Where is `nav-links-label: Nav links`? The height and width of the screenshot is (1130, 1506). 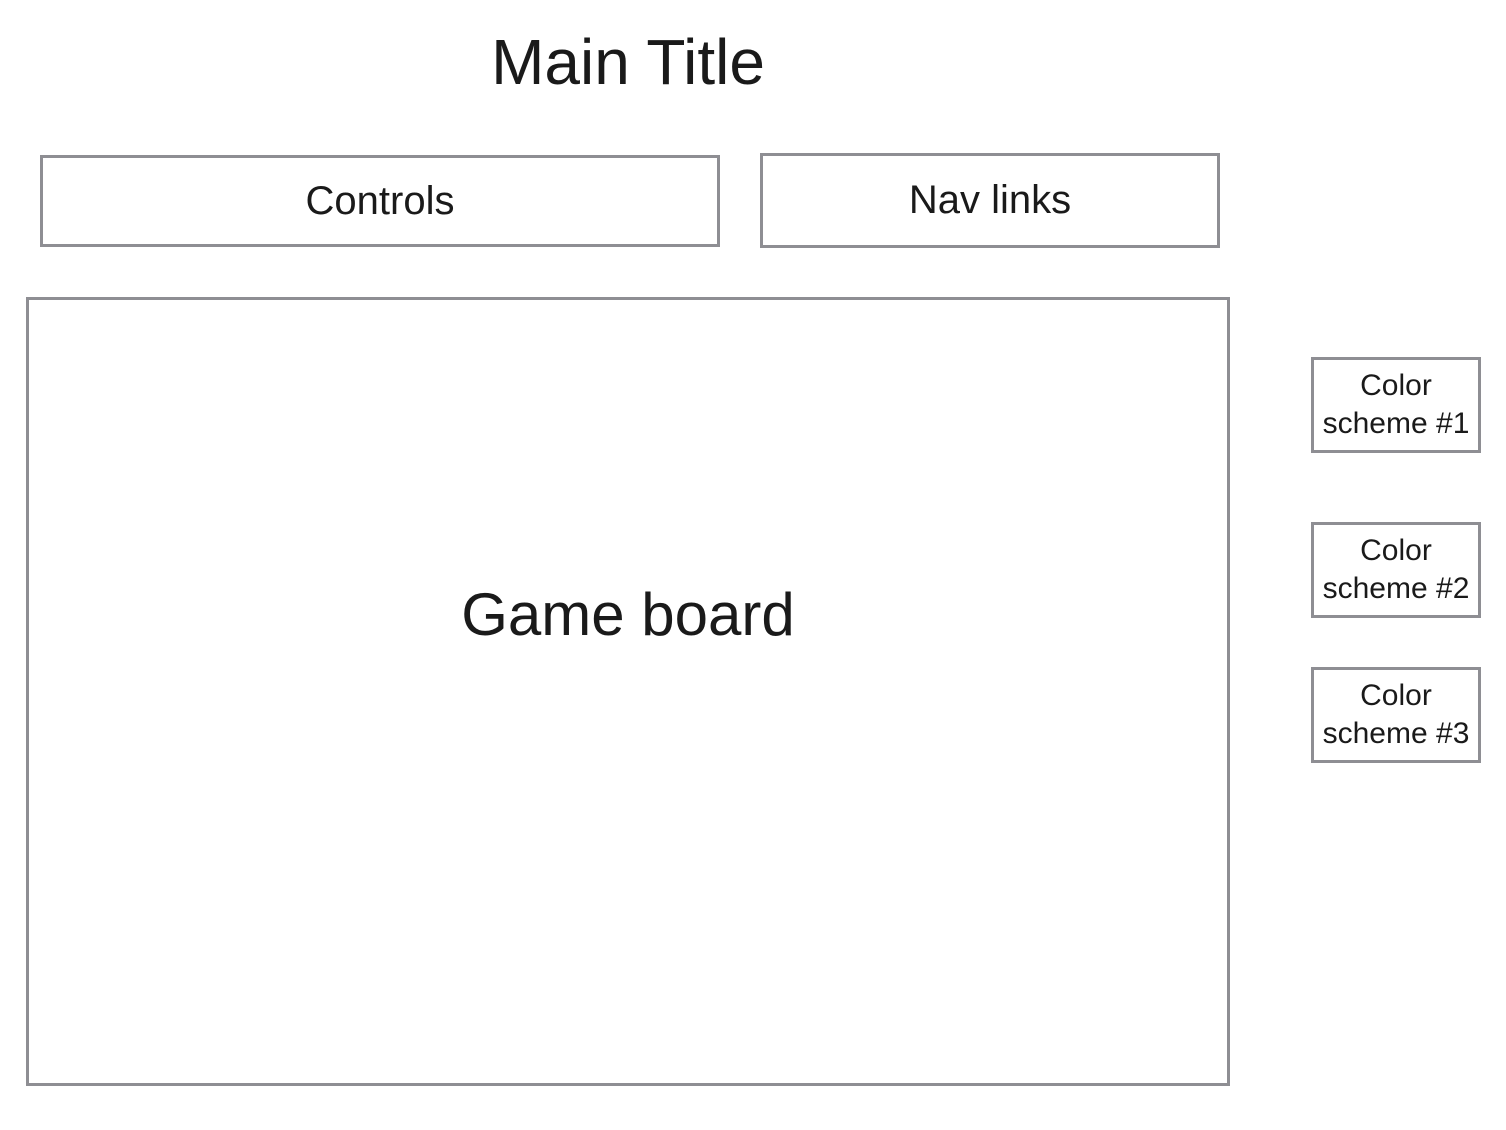
nav-links-label: Nav links is located at coordinates (990, 200).